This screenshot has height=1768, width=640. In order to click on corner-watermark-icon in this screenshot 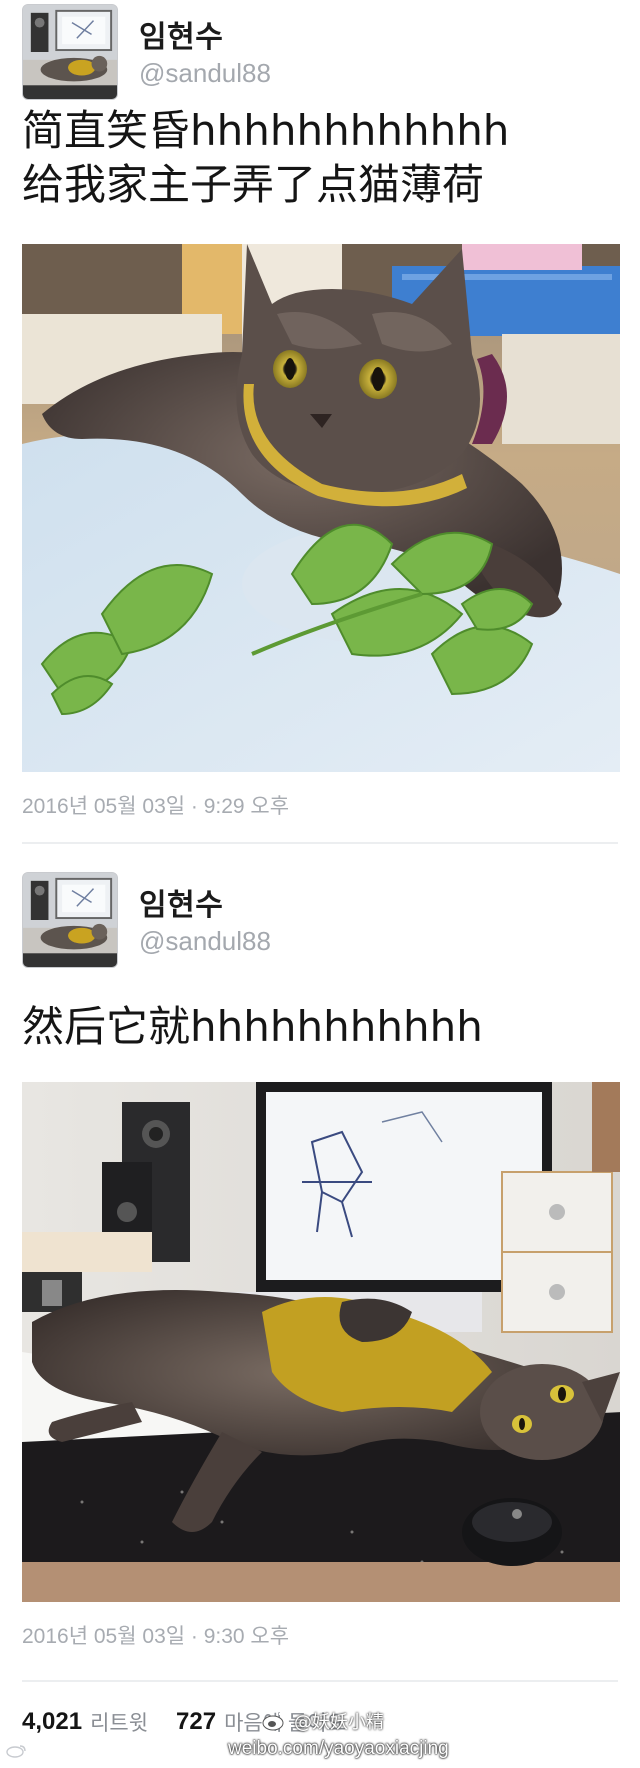, I will do `click(16, 1751)`.